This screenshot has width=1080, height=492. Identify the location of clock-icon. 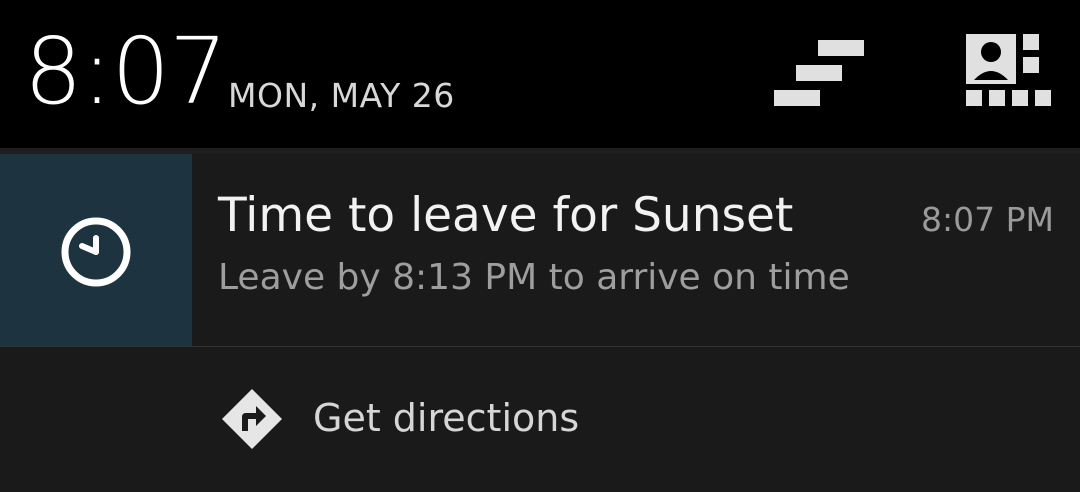
(96, 252).